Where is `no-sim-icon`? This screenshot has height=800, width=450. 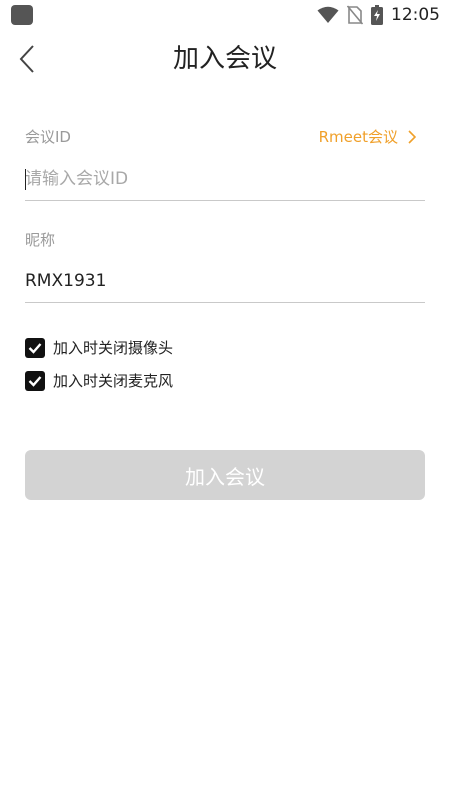 no-sim-icon is located at coordinates (355, 15).